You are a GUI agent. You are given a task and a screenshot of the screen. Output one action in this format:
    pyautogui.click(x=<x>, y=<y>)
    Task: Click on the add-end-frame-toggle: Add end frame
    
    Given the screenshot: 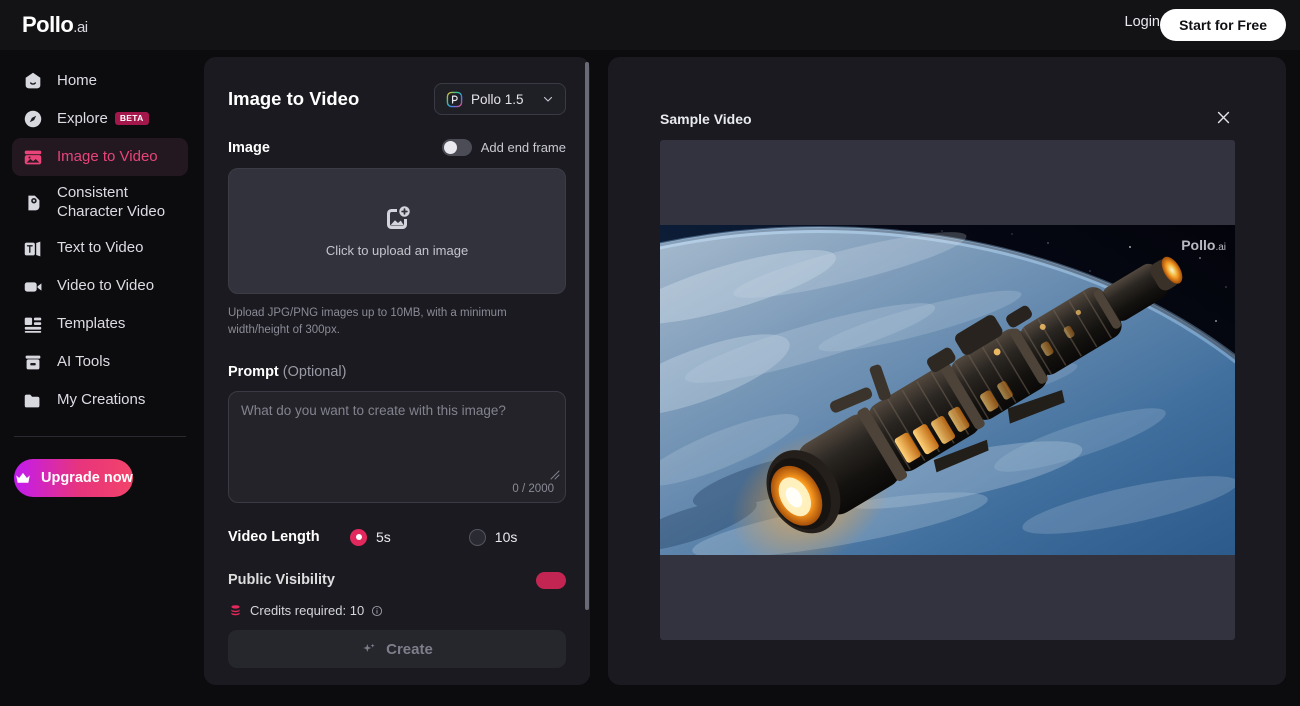 What is the action you would take?
    pyautogui.click(x=503, y=147)
    